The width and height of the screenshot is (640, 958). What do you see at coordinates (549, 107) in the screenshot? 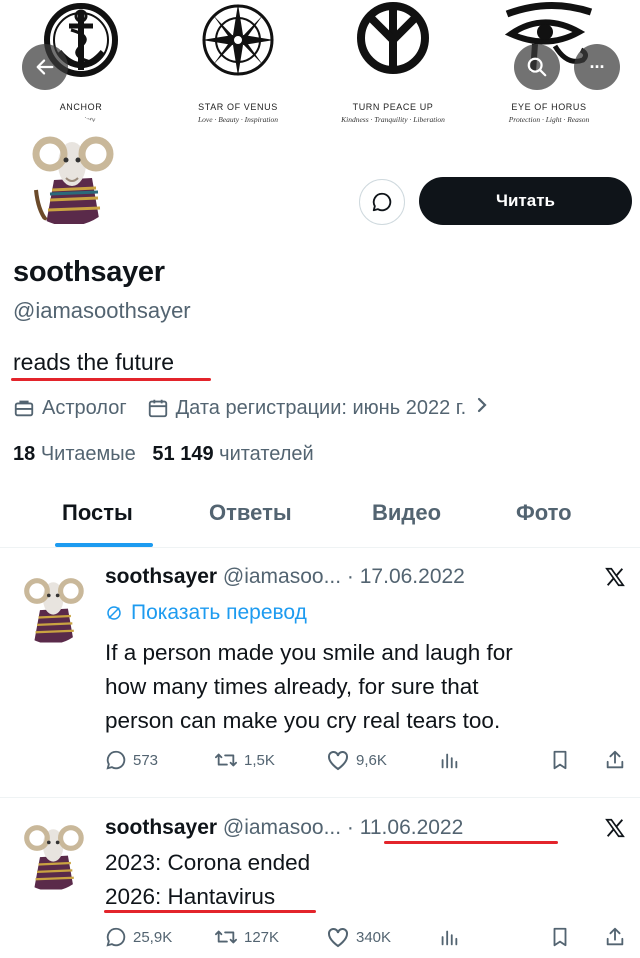
I see `banner-symbol-name: EYE OF HORUS` at bounding box center [549, 107].